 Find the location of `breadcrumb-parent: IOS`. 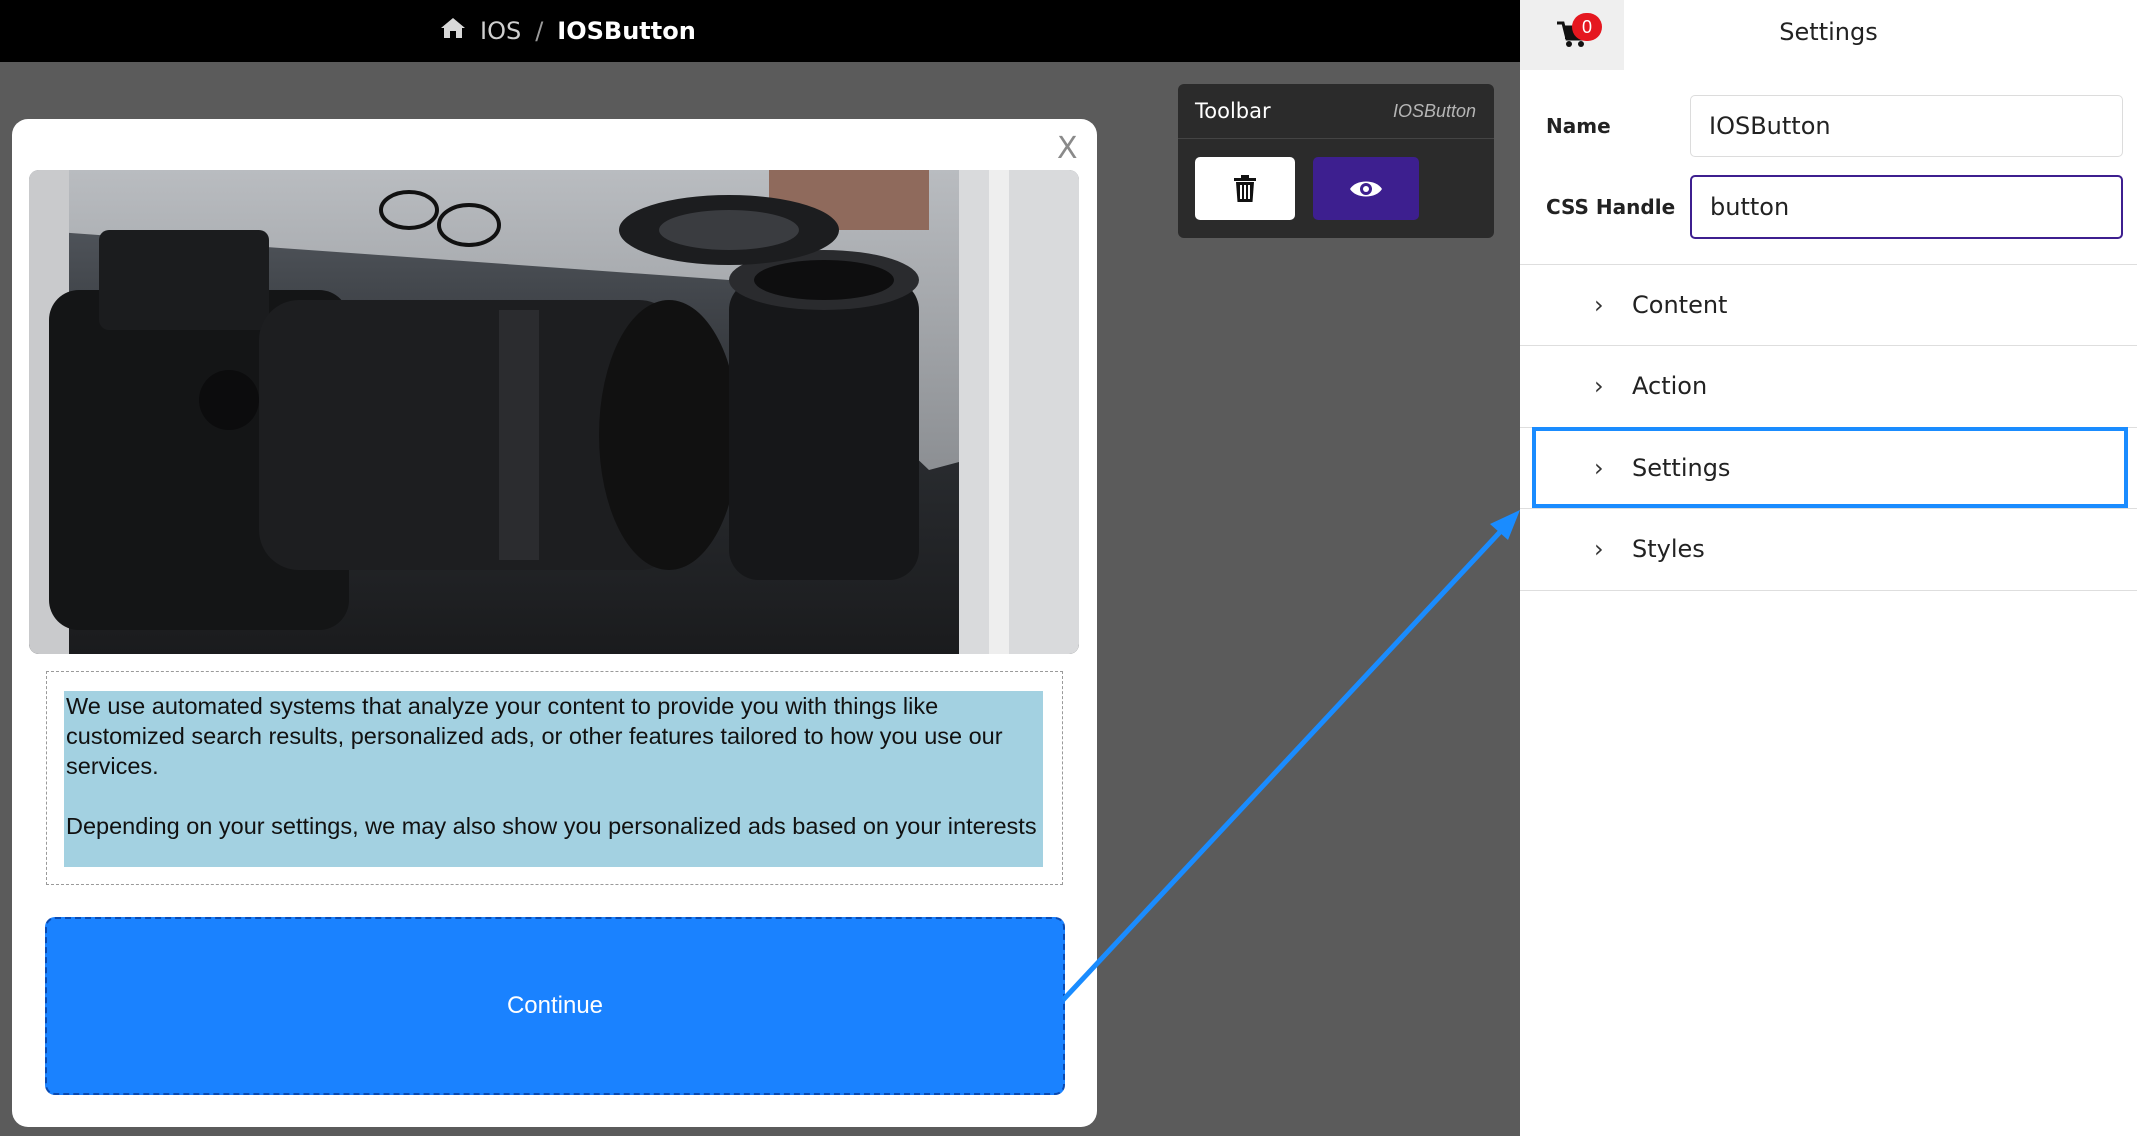

breadcrumb-parent: IOS is located at coordinates (500, 31).